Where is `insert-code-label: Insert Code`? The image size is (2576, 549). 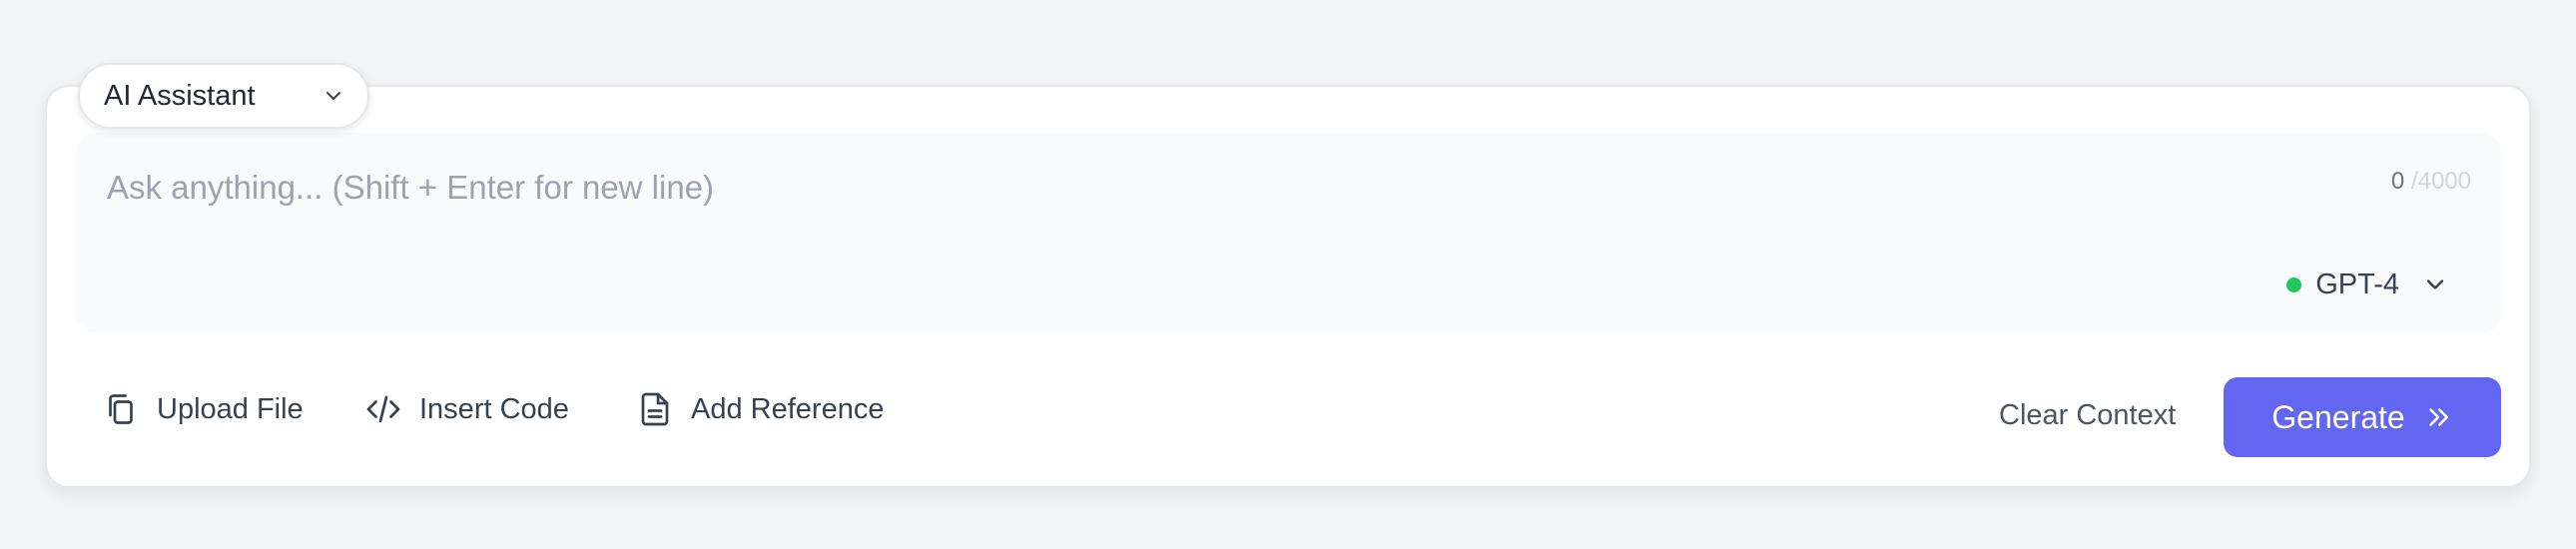
insert-code-label: Insert Code is located at coordinates (494, 408).